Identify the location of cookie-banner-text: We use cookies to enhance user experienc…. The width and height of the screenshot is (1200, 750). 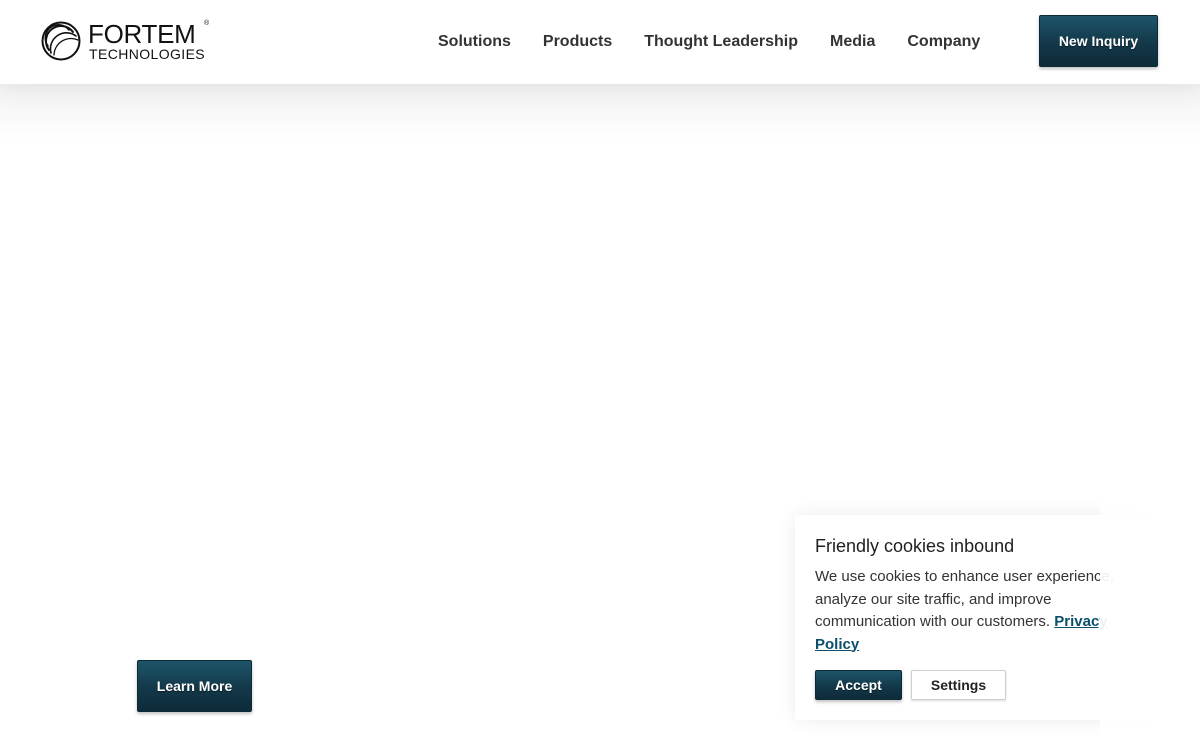
(965, 611).